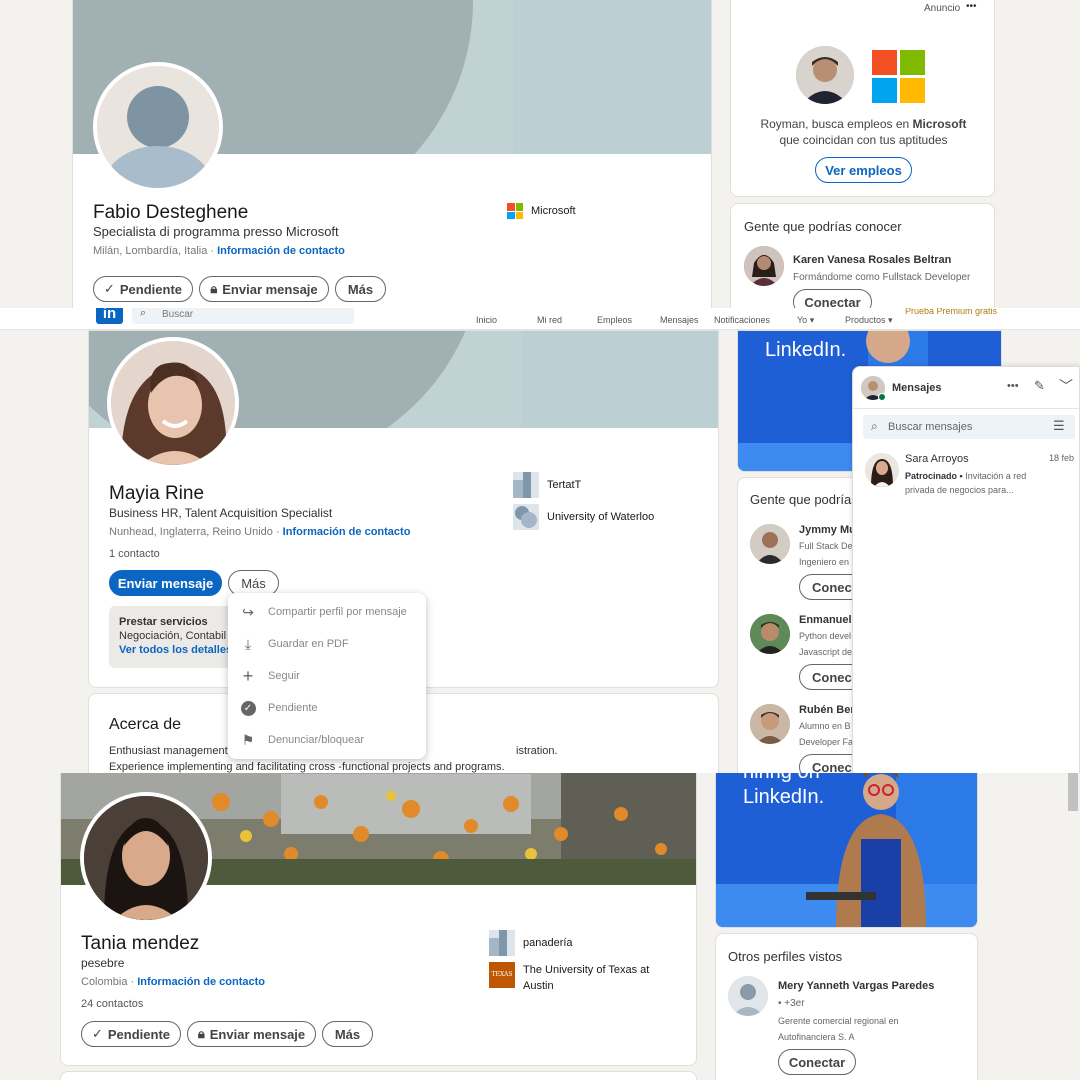  I want to click on connections-count: 1 contacto, so click(134, 554).